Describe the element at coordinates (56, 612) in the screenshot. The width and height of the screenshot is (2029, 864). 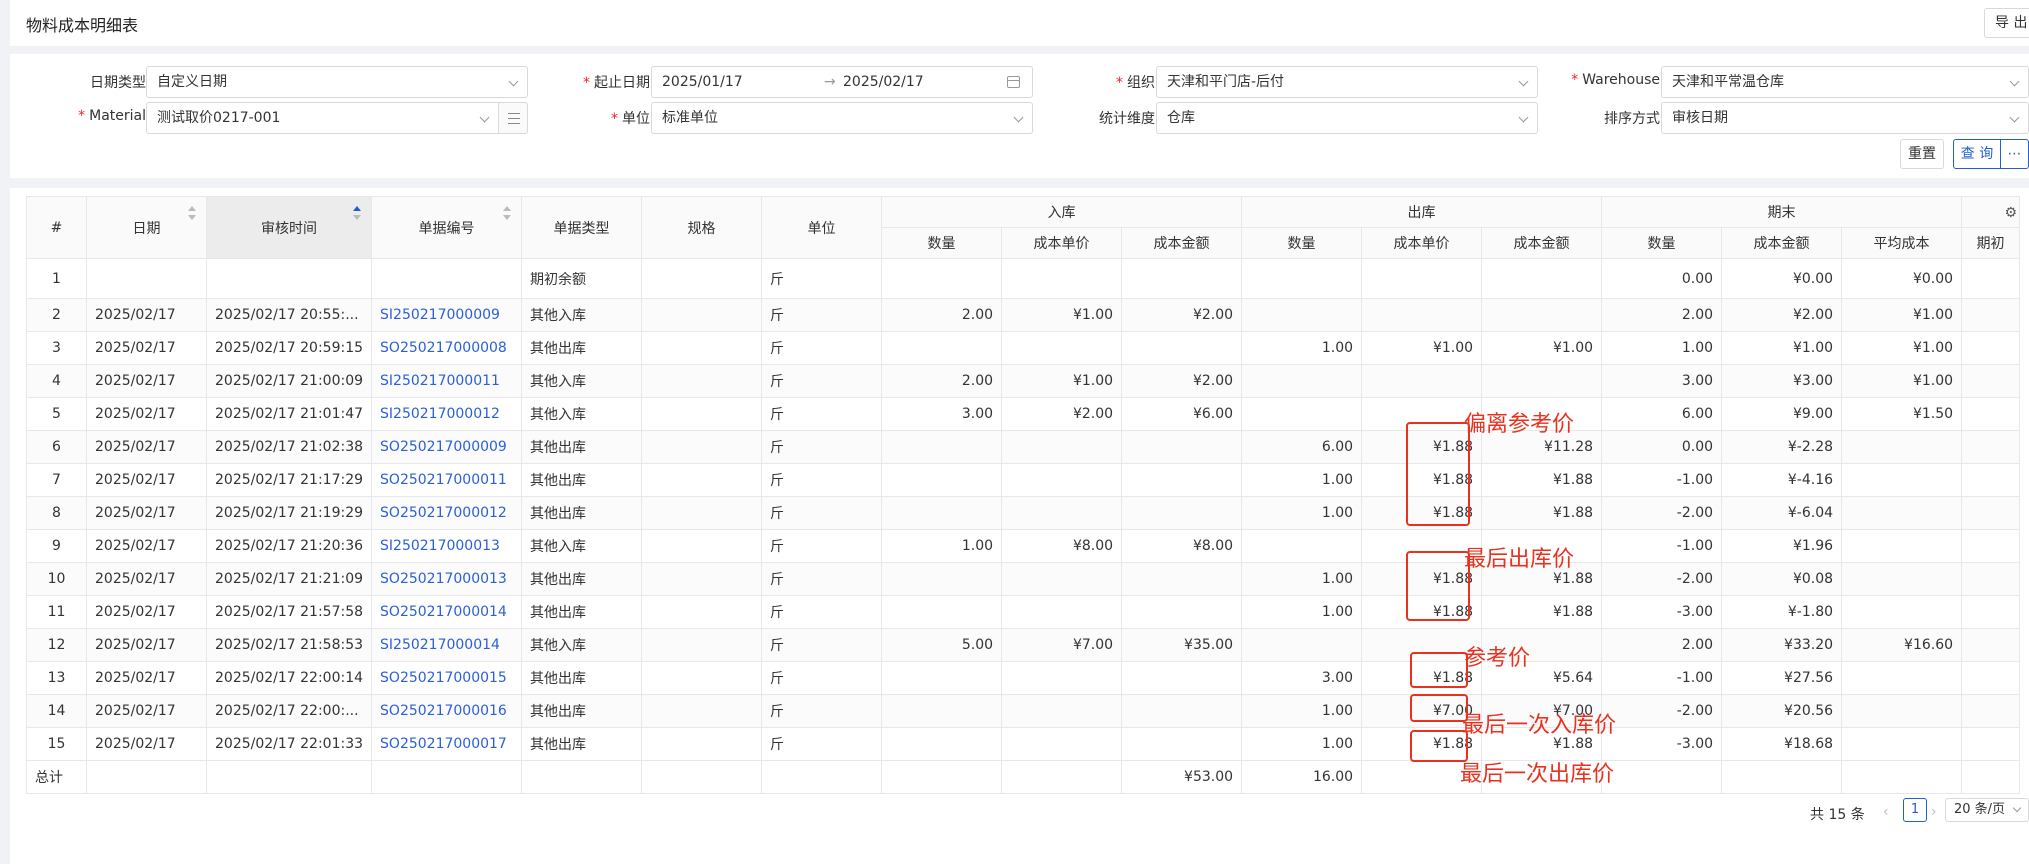
I see `cell-index: 11` at that location.